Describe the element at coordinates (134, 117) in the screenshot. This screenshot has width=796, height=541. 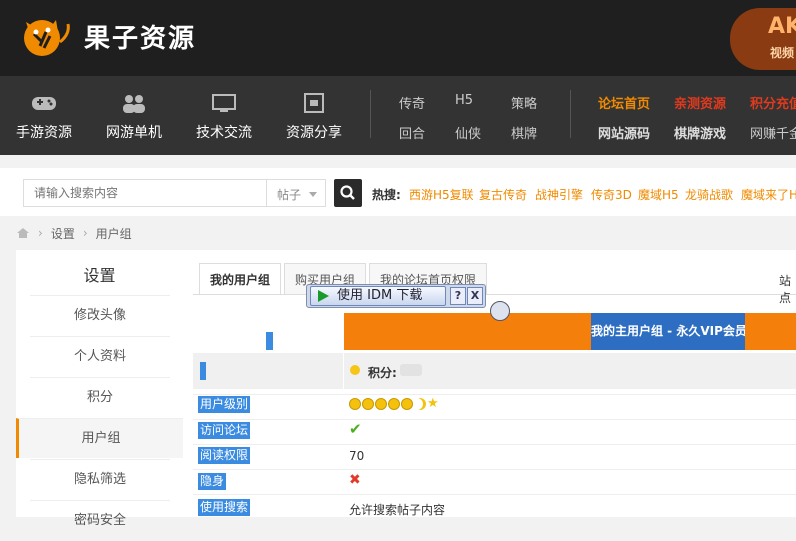
I see `nav-online-games: 网游单机` at that location.